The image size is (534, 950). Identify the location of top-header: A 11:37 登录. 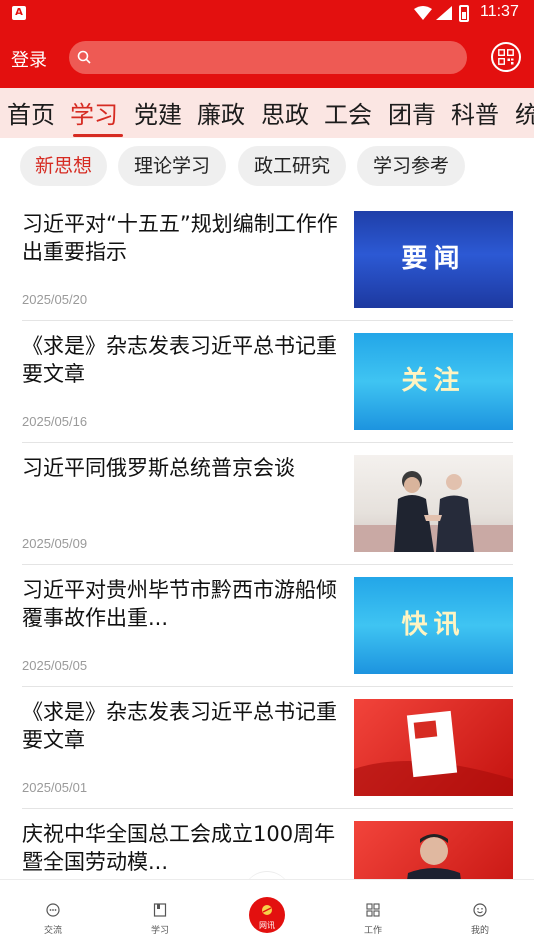
(267, 44).